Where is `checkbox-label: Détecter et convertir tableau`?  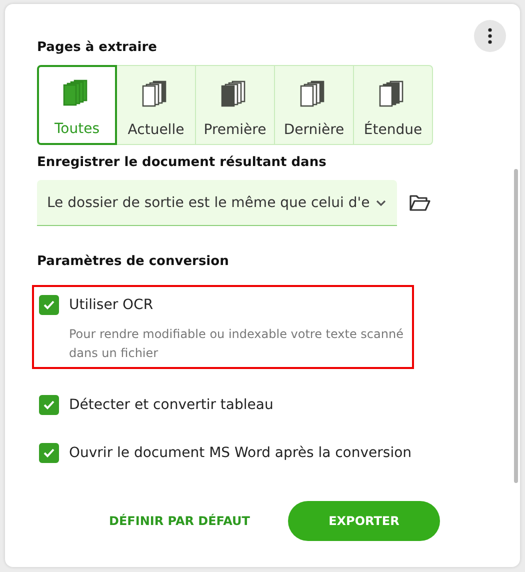 checkbox-label: Détecter et convertir tableau is located at coordinates (171, 405).